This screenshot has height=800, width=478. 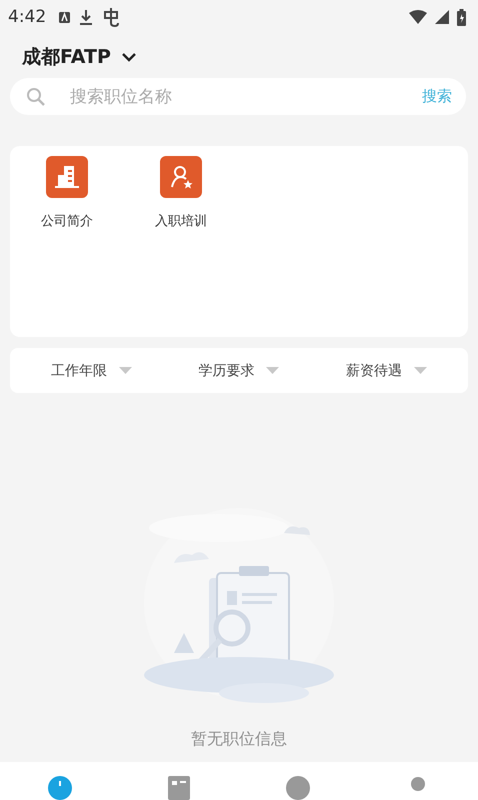 What do you see at coordinates (67, 177) in the screenshot?
I see `building-icon` at bounding box center [67, 177].